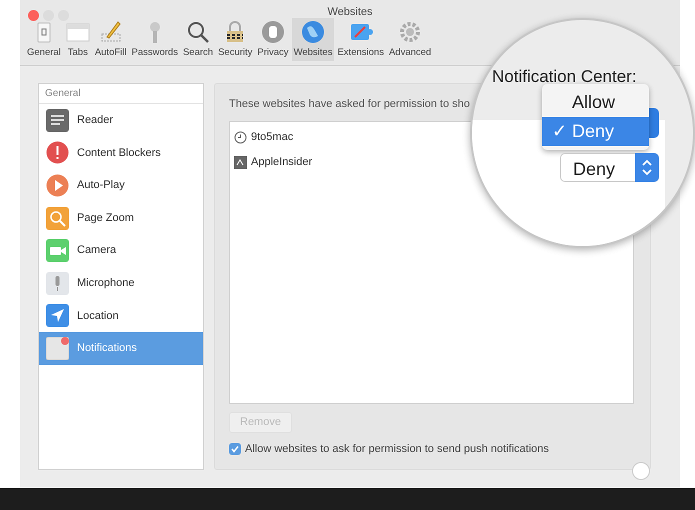  What do you see at coordinates (121, 316) in the screenshot?
I see `sidebar-item: Location` at bounding box center [121, 316].